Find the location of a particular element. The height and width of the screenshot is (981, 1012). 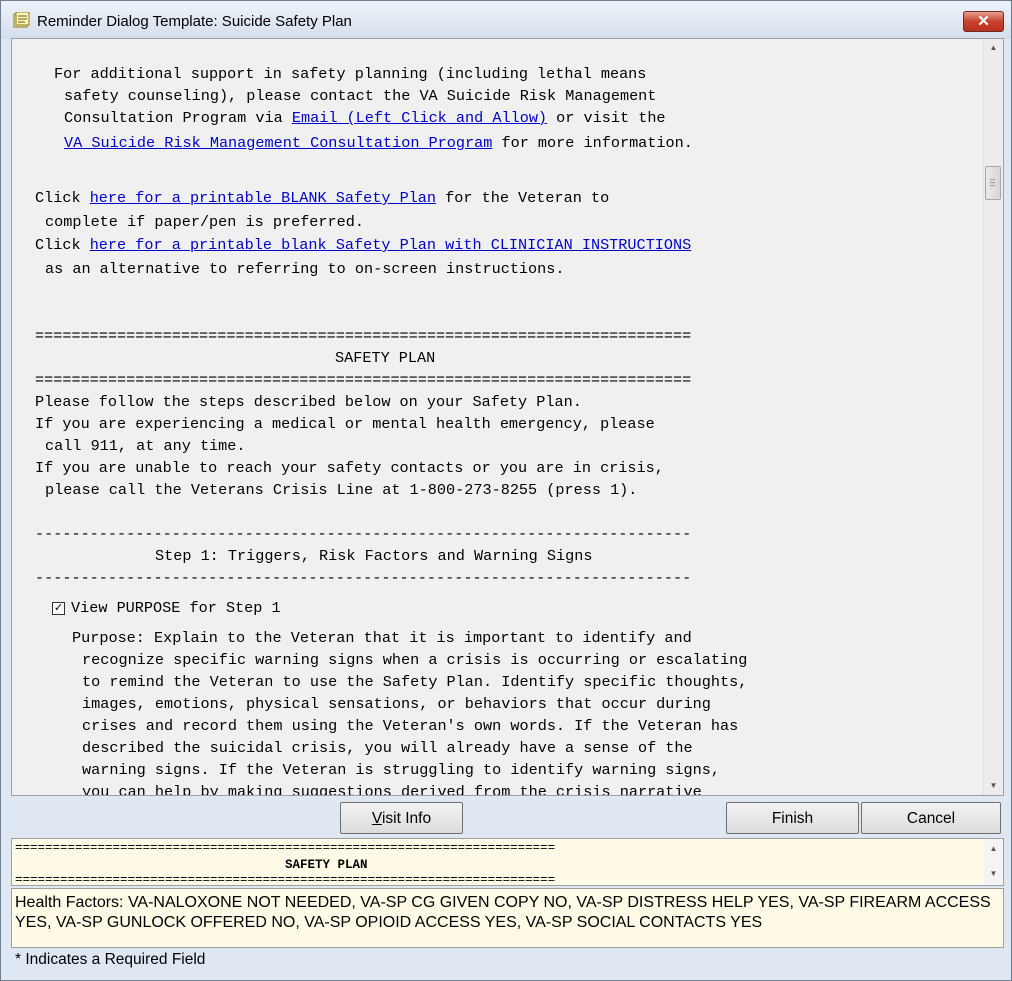

content-vertical-scrollbar: ▲ – – – ▼ is located at coordinates (993, 417).